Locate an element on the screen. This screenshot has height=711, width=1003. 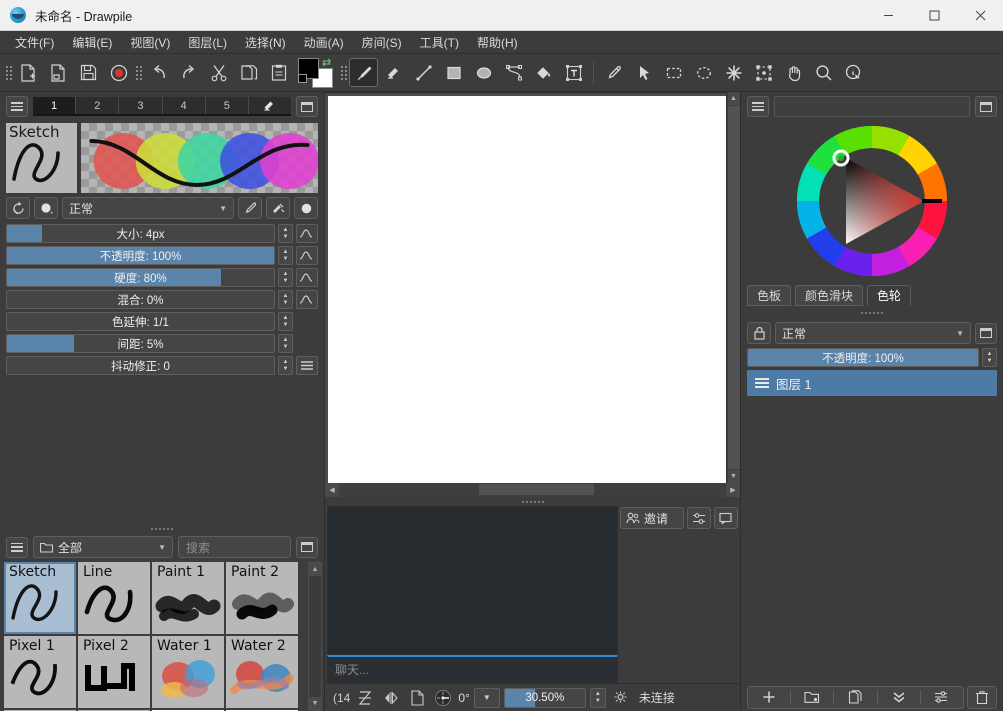
menu-select: 选择(N) is located at coordinates (265, 42).